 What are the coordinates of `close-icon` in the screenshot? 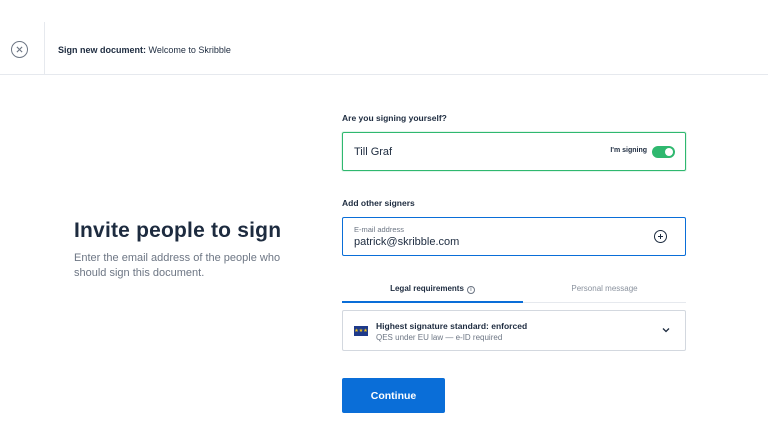 It's located at (19, 49).